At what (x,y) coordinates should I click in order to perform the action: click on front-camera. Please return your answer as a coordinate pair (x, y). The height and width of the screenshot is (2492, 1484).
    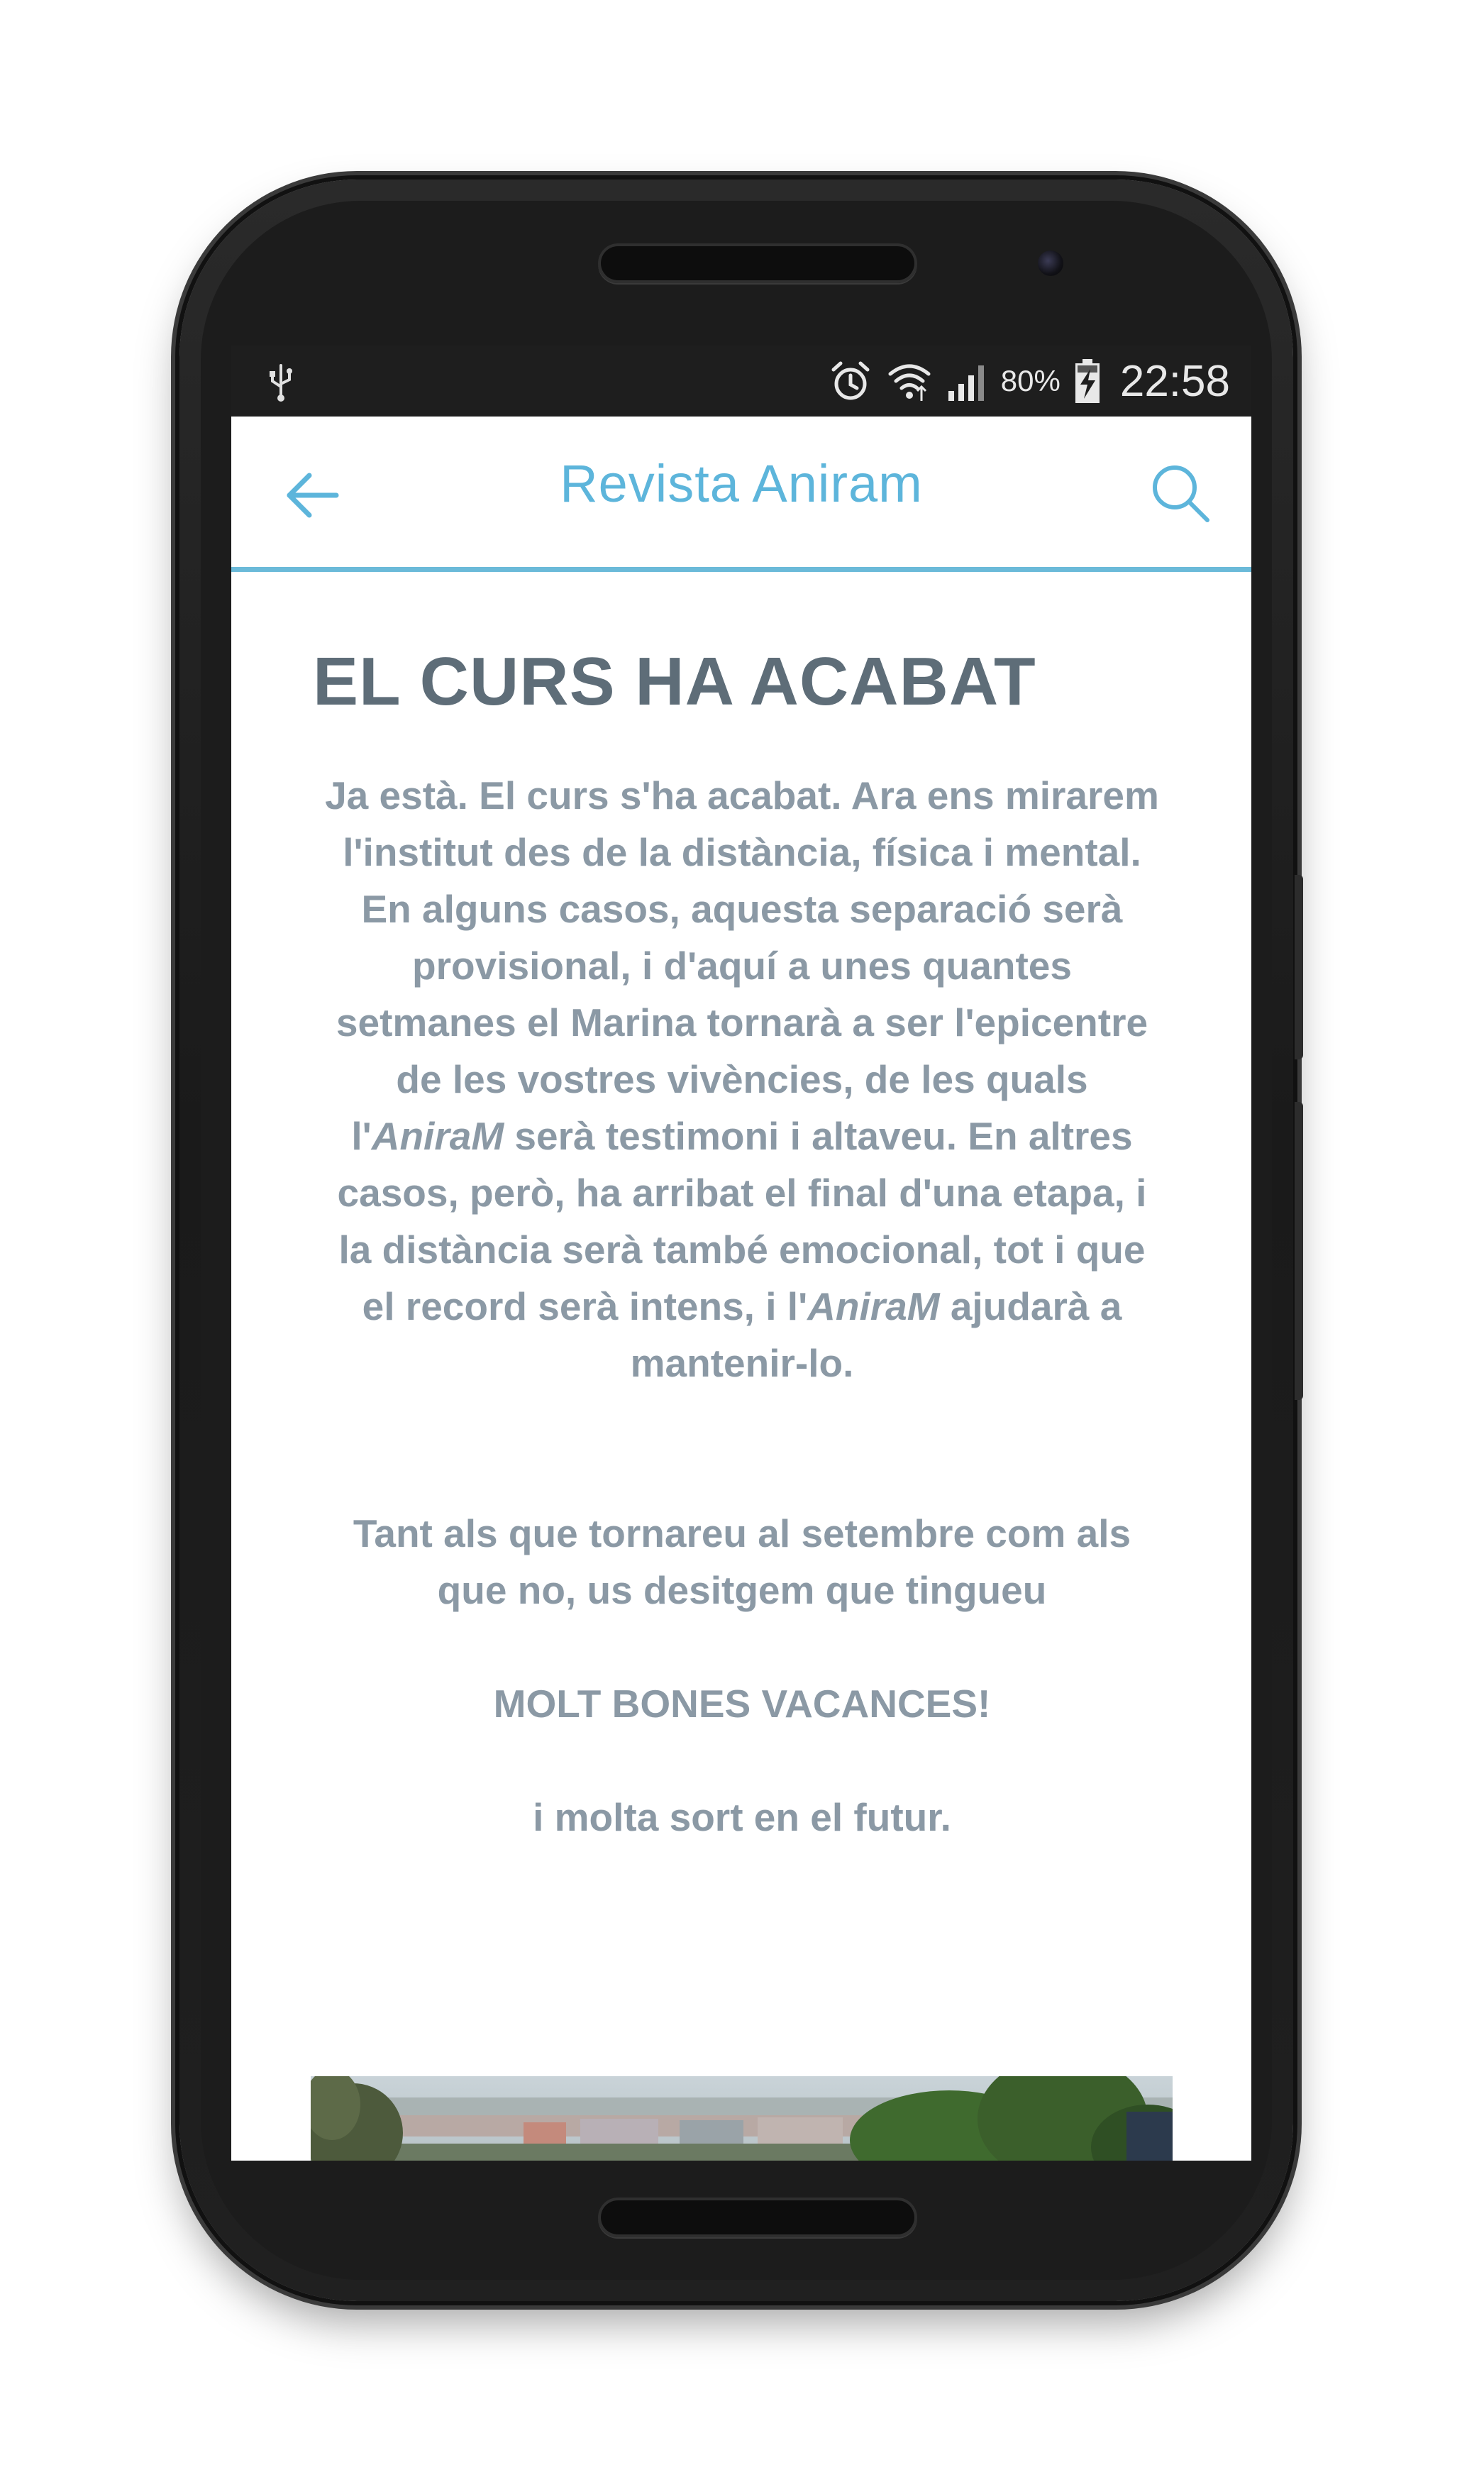
    Looking at the image, I should click on (1050, 263).